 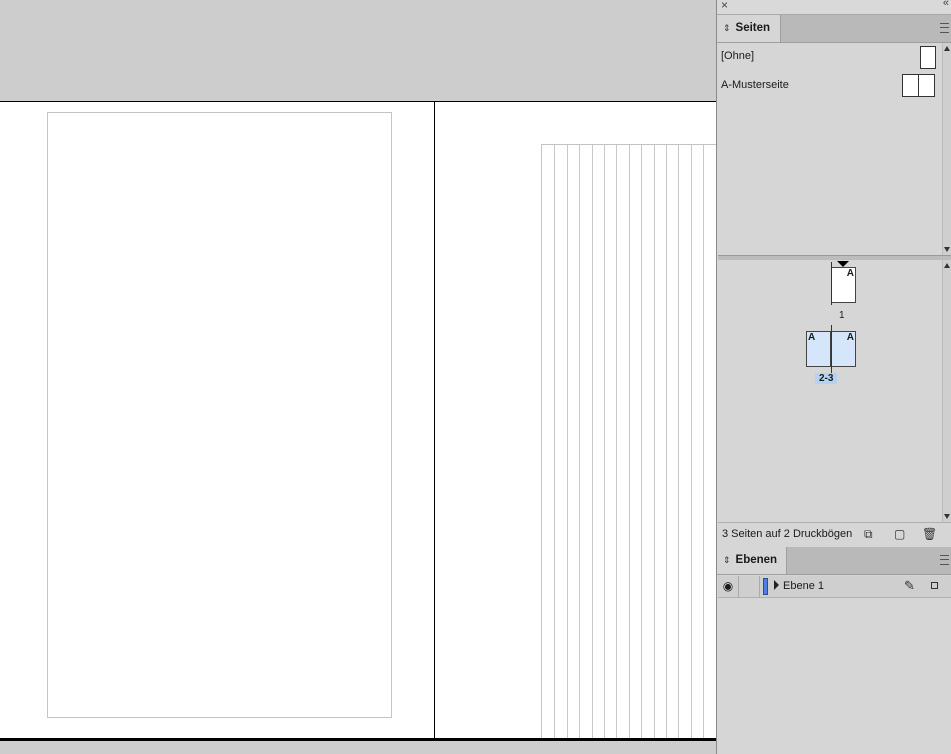 I want to click on master-thumbnail-right, so click(x=926, y=85).